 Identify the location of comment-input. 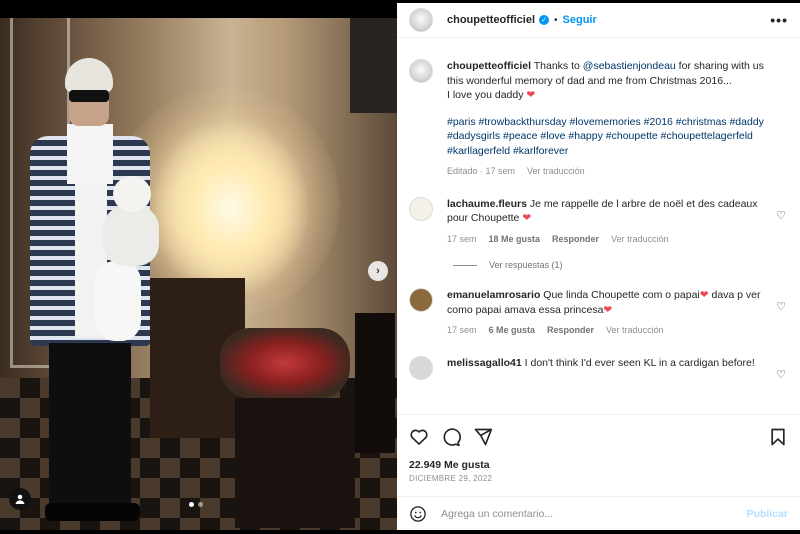
(594, 513).